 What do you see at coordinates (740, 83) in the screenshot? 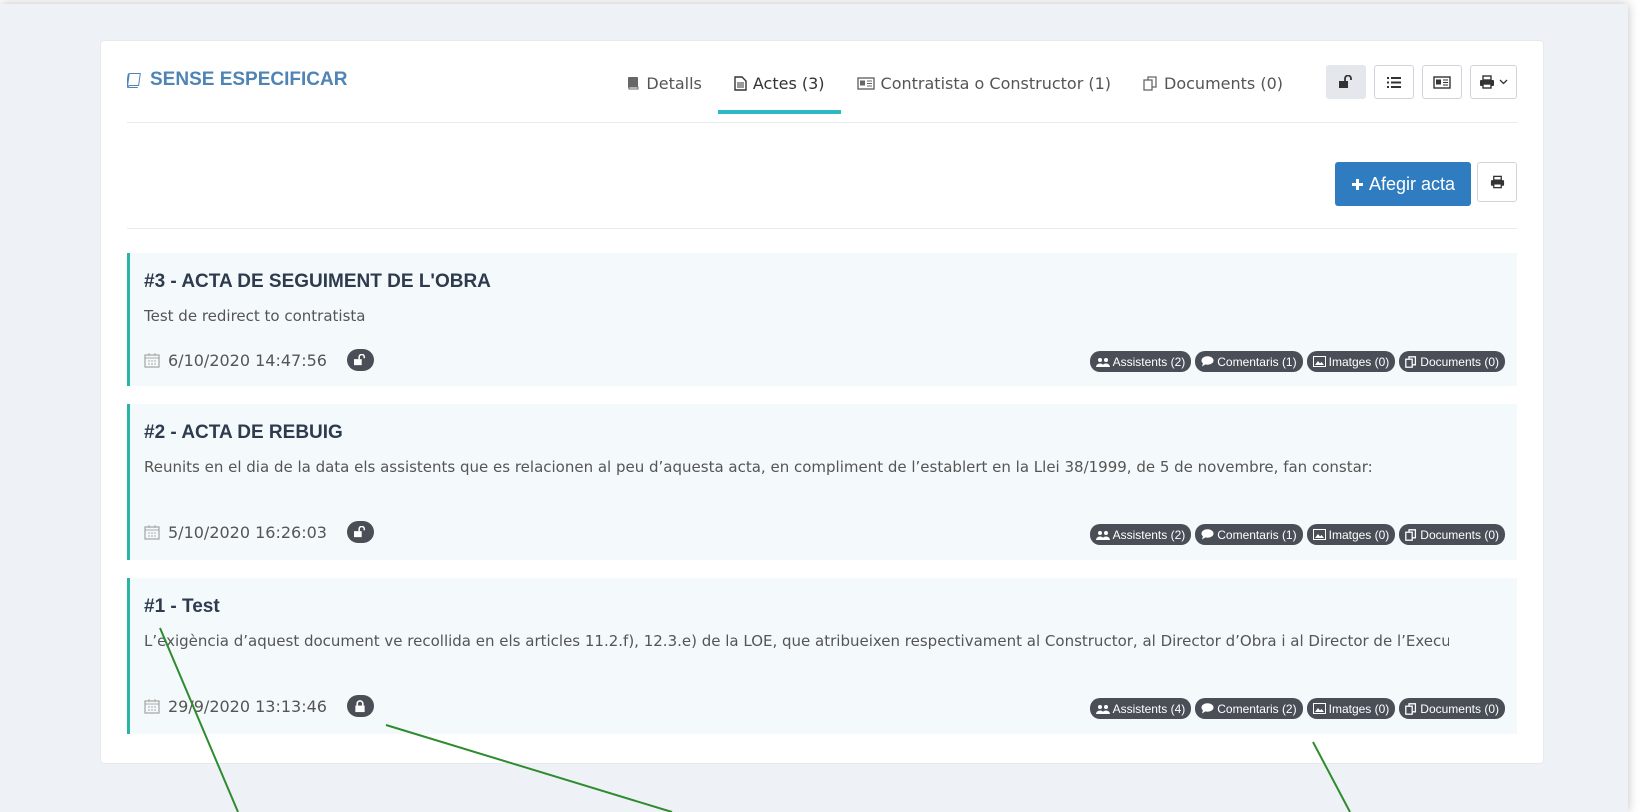
I see `document-icon` at bounding box center [740, 83].